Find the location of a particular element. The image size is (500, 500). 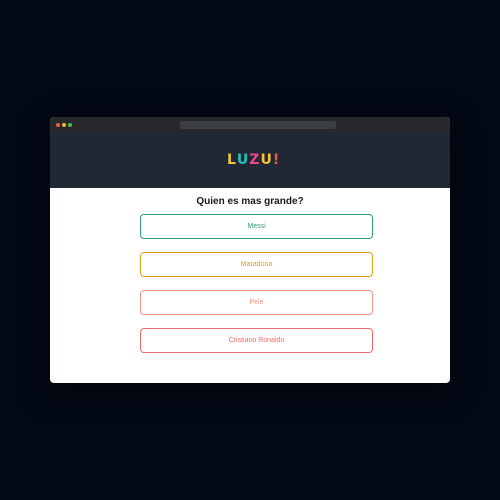

answer-option-label: Maradona is located at coordinates (256, 264).